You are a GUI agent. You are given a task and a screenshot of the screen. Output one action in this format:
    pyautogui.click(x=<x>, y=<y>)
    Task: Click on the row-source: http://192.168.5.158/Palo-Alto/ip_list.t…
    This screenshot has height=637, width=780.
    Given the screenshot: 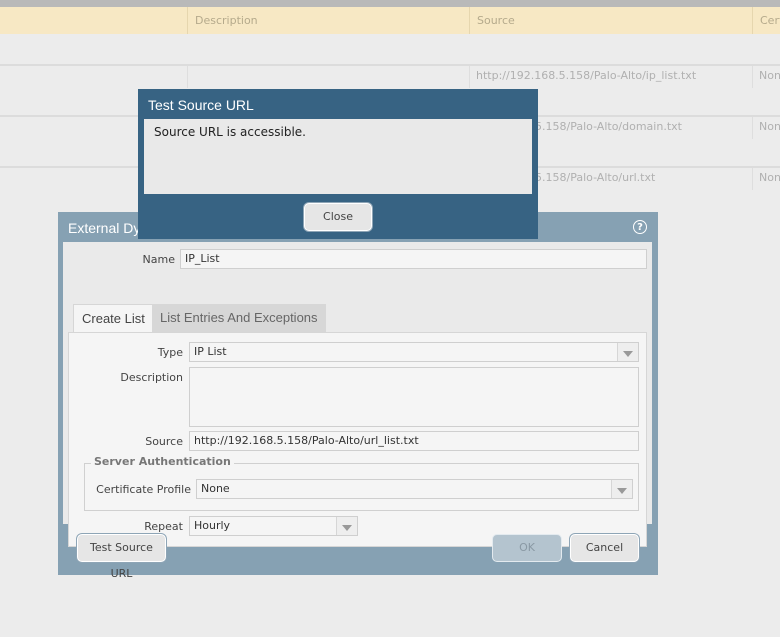 What is the action you would take?
    pyautogui.click(x=610, y=77)
    